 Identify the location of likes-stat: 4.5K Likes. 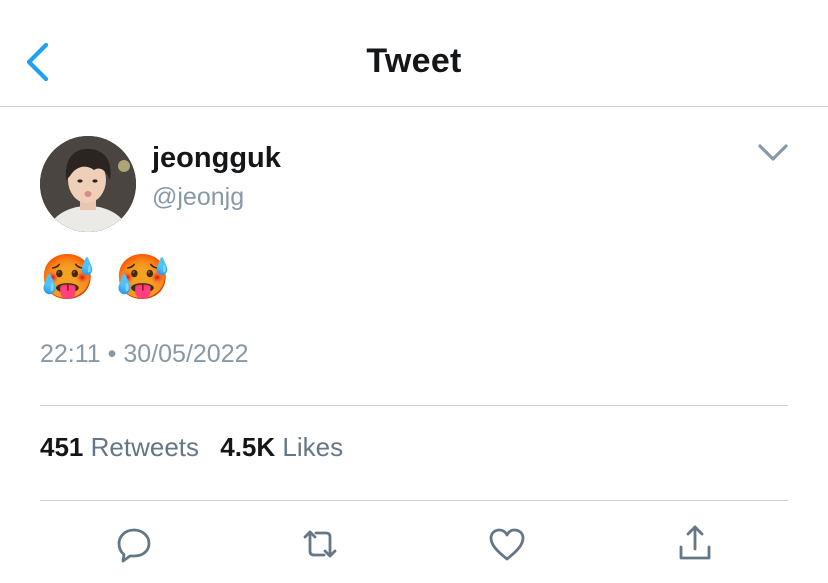
(281, 447).